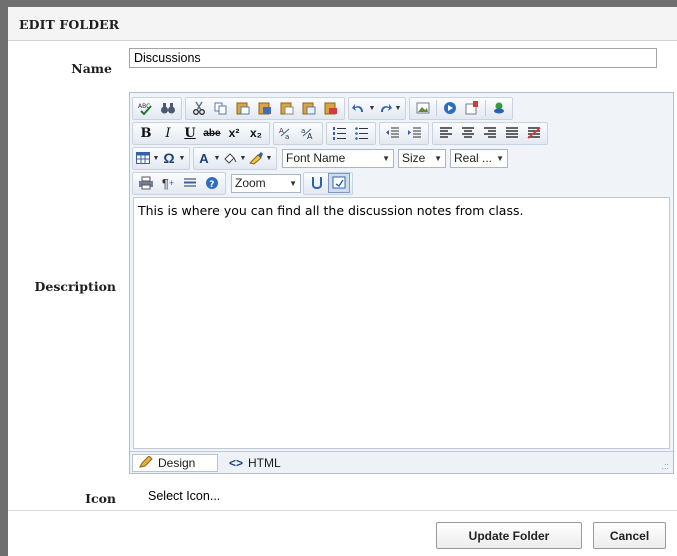  Describe the element at coordinates (146, 183) in the screenshot. I see `print-icon` at that location.